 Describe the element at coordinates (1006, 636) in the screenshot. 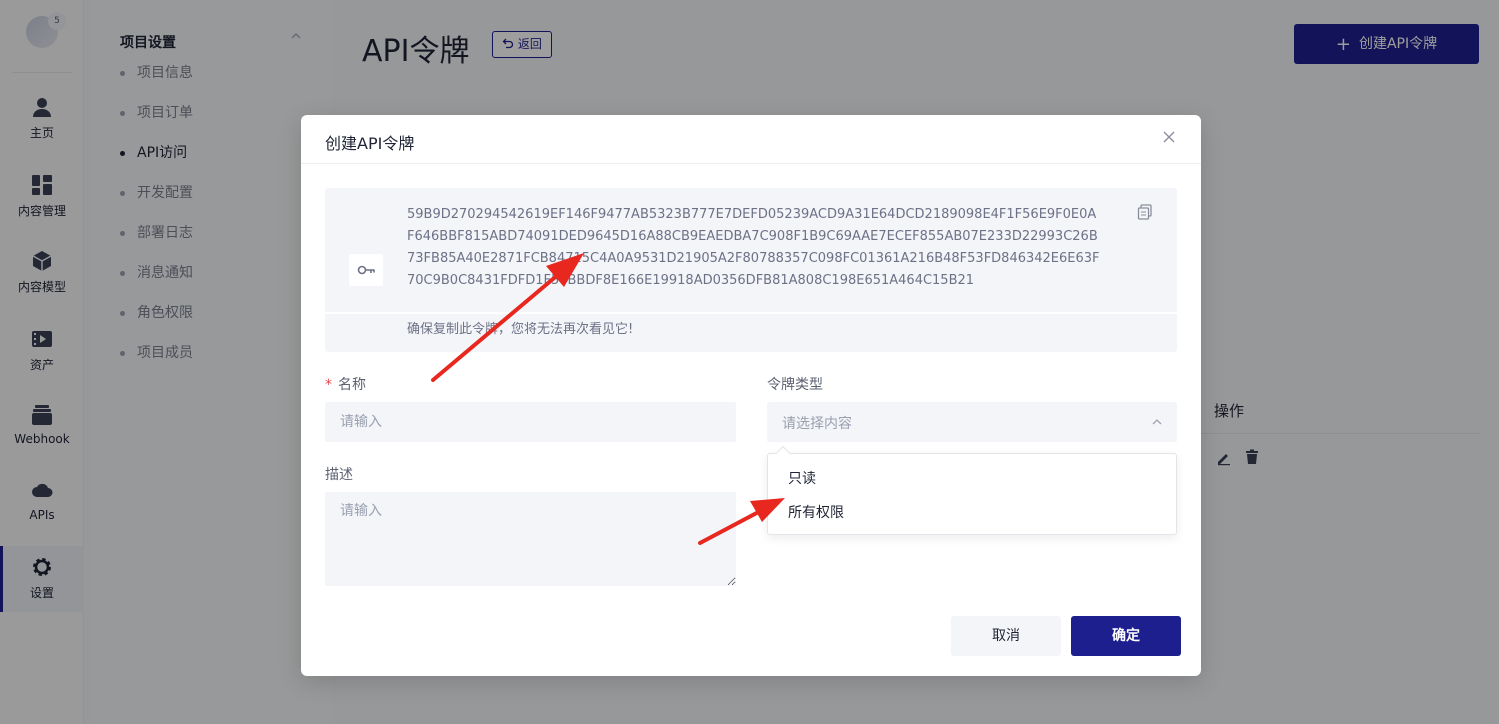

I see `cancel-button: 取消` at that location.